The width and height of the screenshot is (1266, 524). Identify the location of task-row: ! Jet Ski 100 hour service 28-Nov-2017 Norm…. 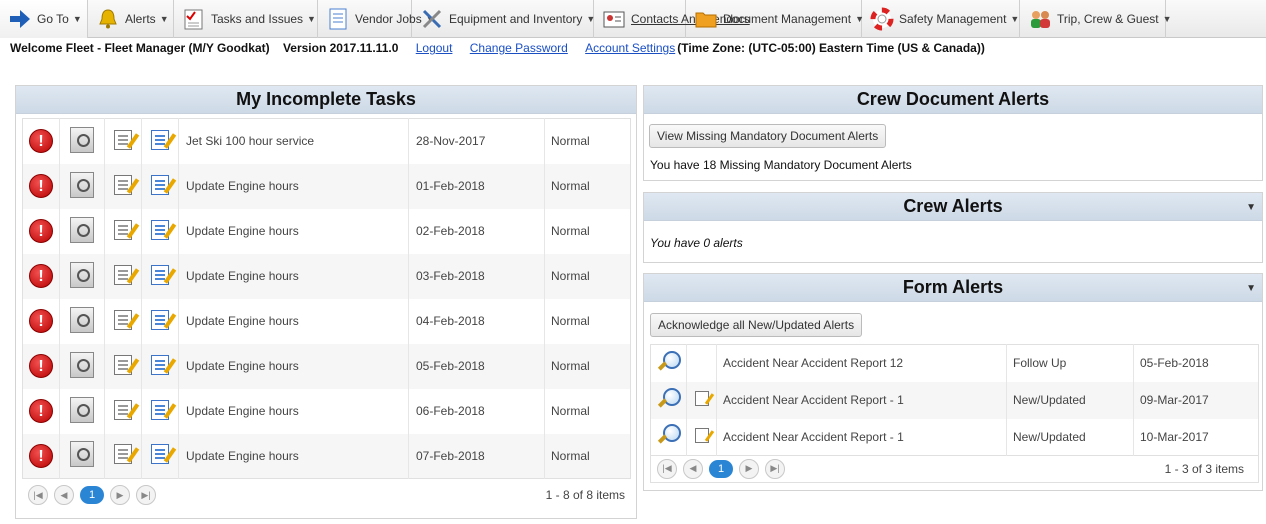
(326, 141).